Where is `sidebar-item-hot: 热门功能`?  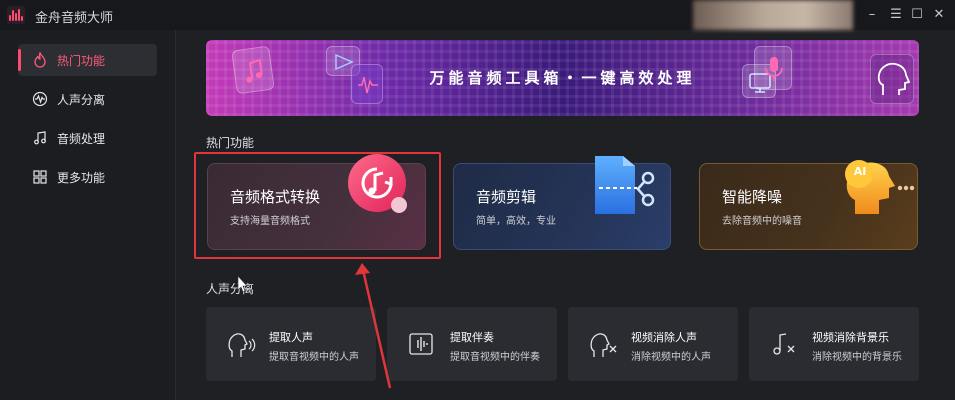
sidebar-item-hot: 热门功能 is located at coordinates (87, 60).